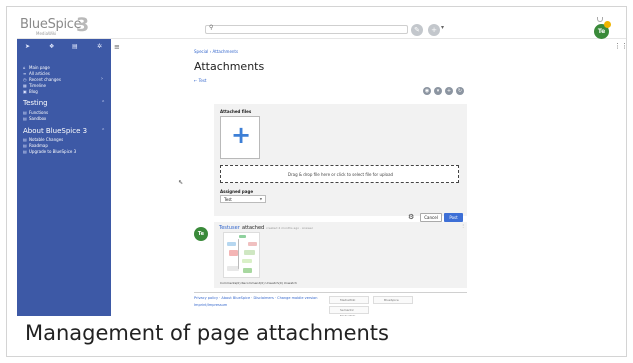 The height and width of the screenshot is (363, 633). Describe the element at coordinates (427, 91) in the screenshot. I see `filter-icon: ◉` at that location.